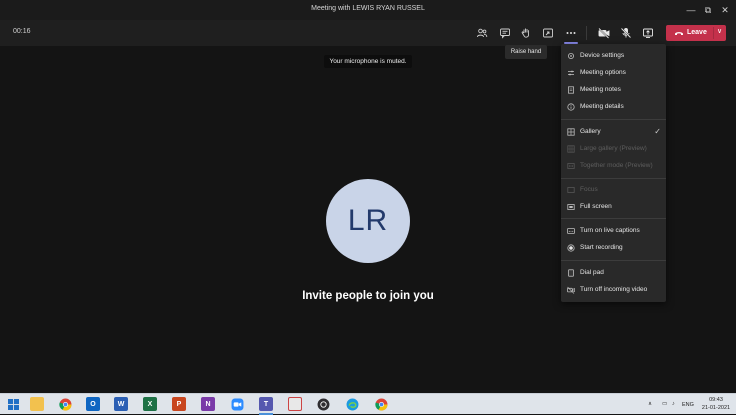 The image size is (736, 415). I want to click on menu-item-full-screen: Full screen, so click(613, 207).